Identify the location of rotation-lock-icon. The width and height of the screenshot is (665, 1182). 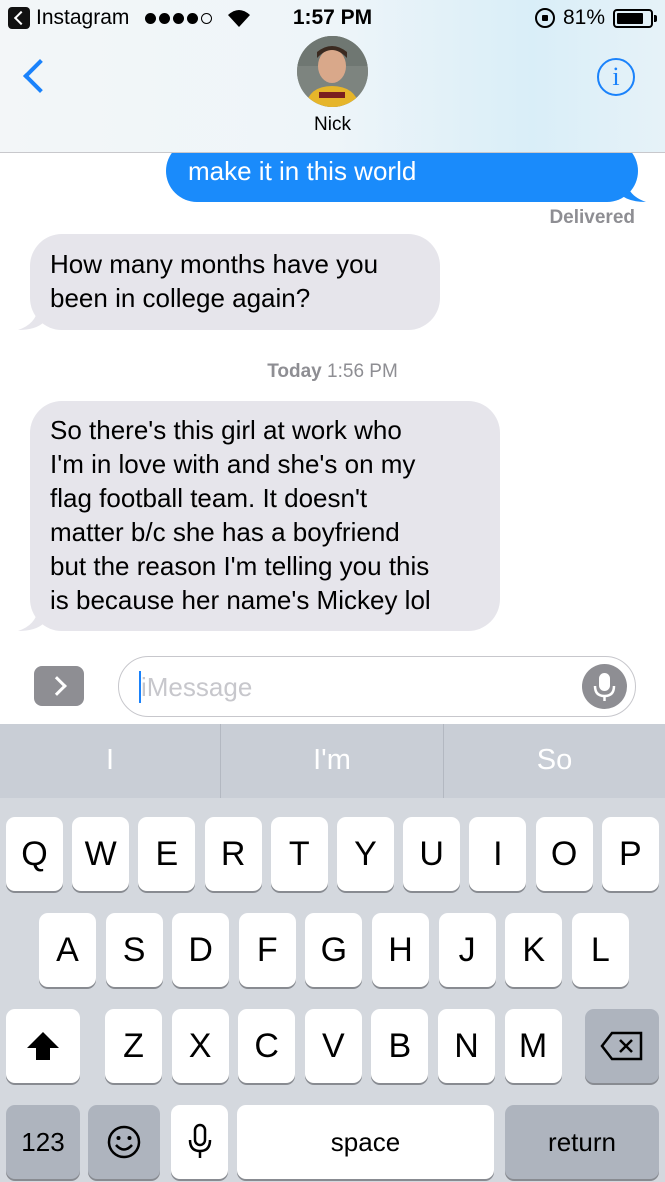
(544, 18).